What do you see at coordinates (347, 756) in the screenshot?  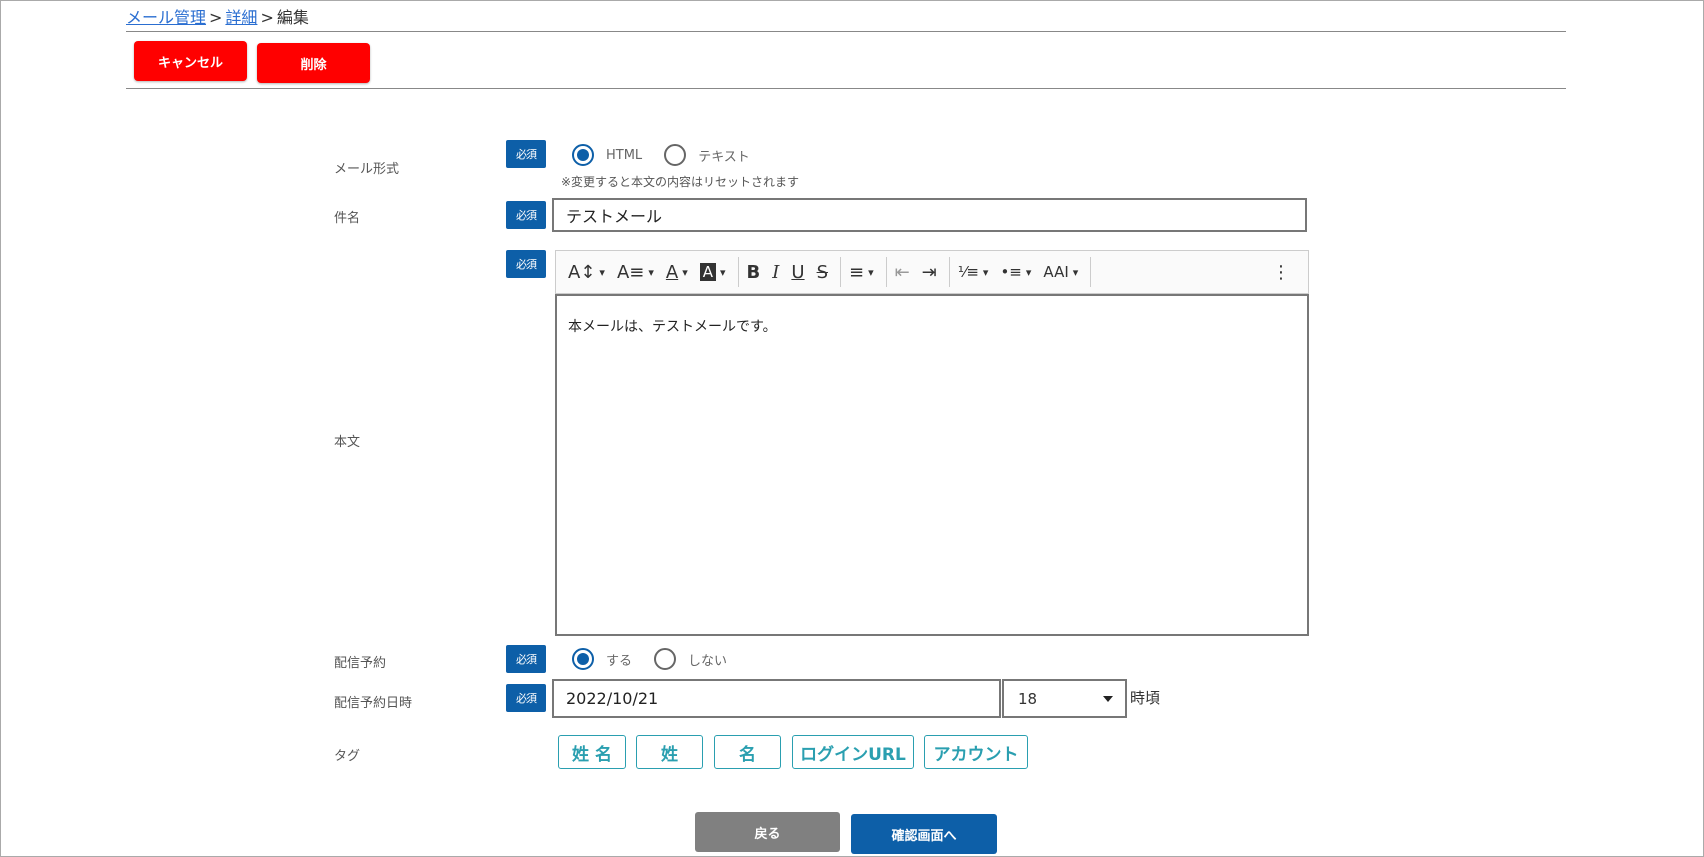 I see `tags-label: タグ` at bounding box center [347, 756].